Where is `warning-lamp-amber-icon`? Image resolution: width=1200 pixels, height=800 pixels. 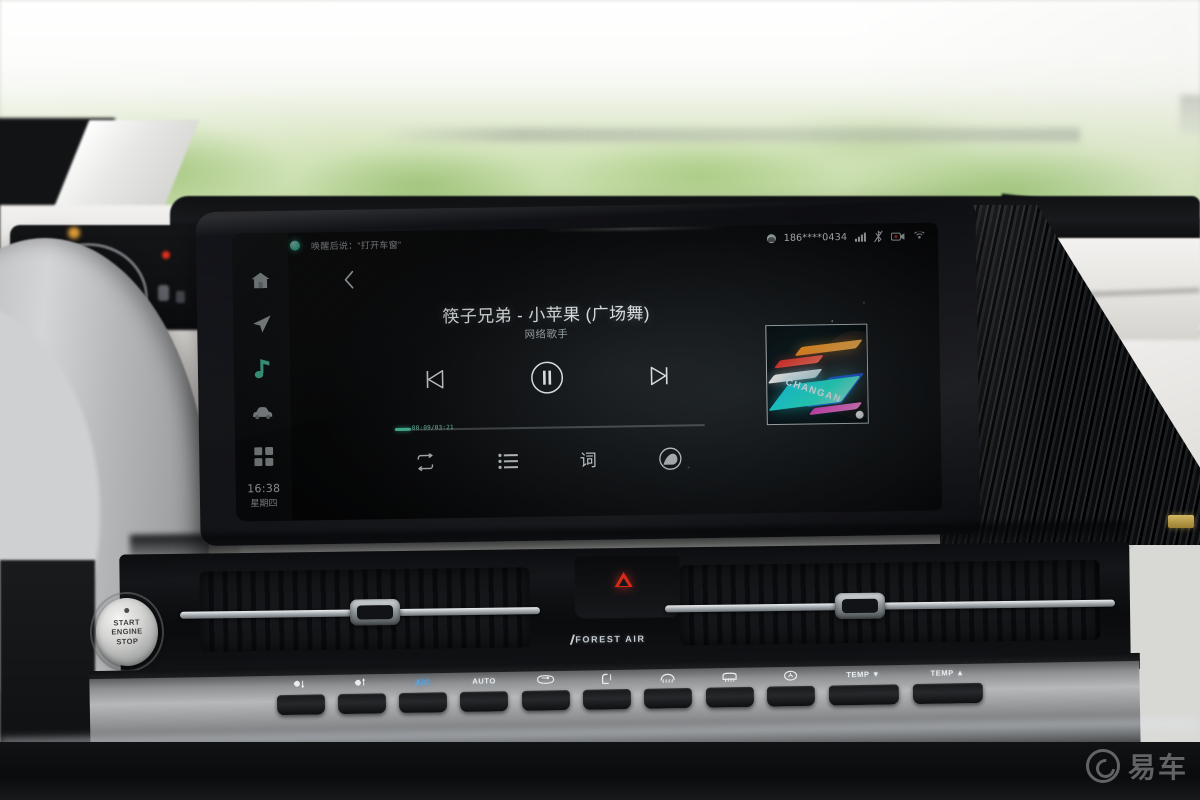 warning-lamp-amber-icon is located at coordinates (74, 233).